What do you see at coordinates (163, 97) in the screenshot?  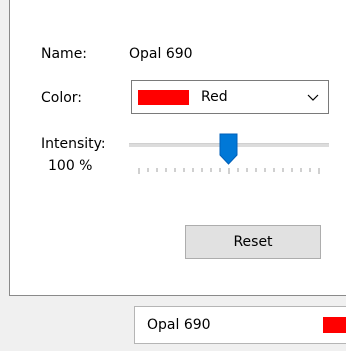 I see `color-swatch` at bounding box center [163, 97].